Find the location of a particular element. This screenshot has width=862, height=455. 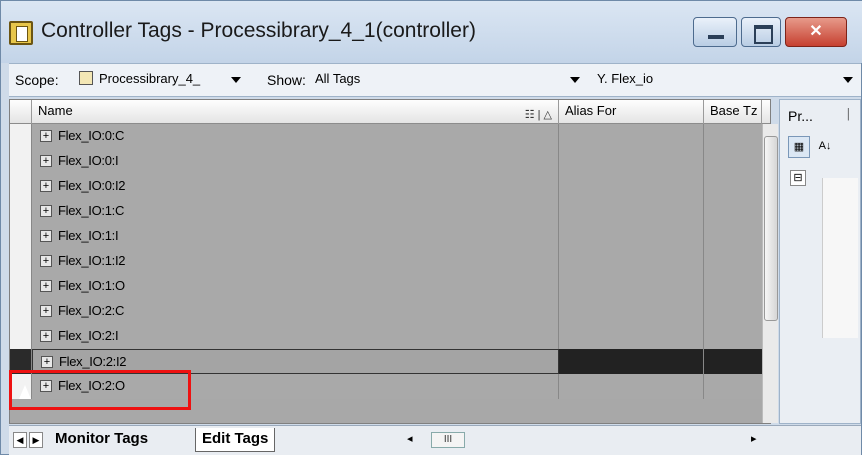

tag-name-cell: + Flex_IO:2:I is located at coordinates (295, 336).